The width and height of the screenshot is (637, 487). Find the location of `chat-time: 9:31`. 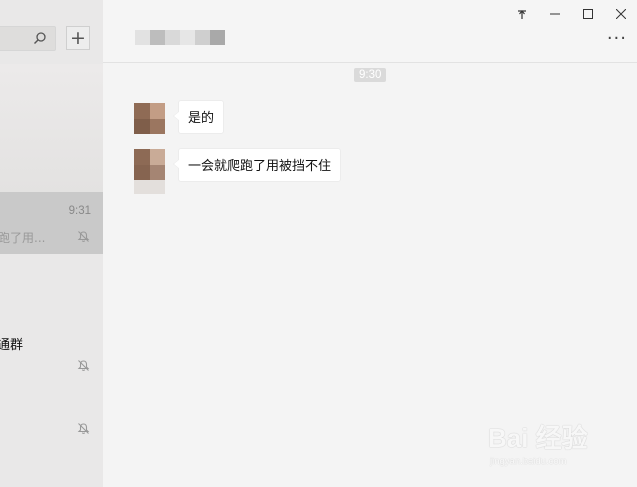

chat-time: 9:31 is located at coordinates (79, 211).